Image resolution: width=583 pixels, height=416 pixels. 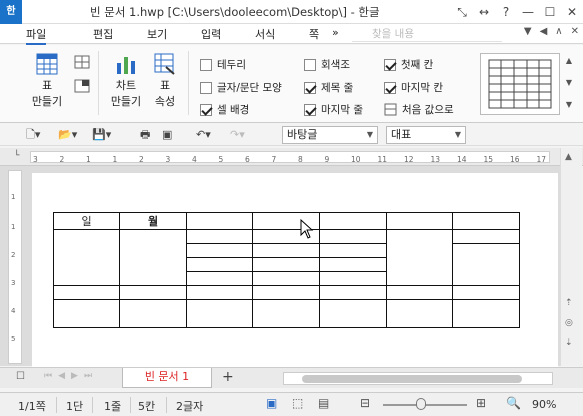 I want to click on menu-page: 쪽, so click(x=314, y=34).